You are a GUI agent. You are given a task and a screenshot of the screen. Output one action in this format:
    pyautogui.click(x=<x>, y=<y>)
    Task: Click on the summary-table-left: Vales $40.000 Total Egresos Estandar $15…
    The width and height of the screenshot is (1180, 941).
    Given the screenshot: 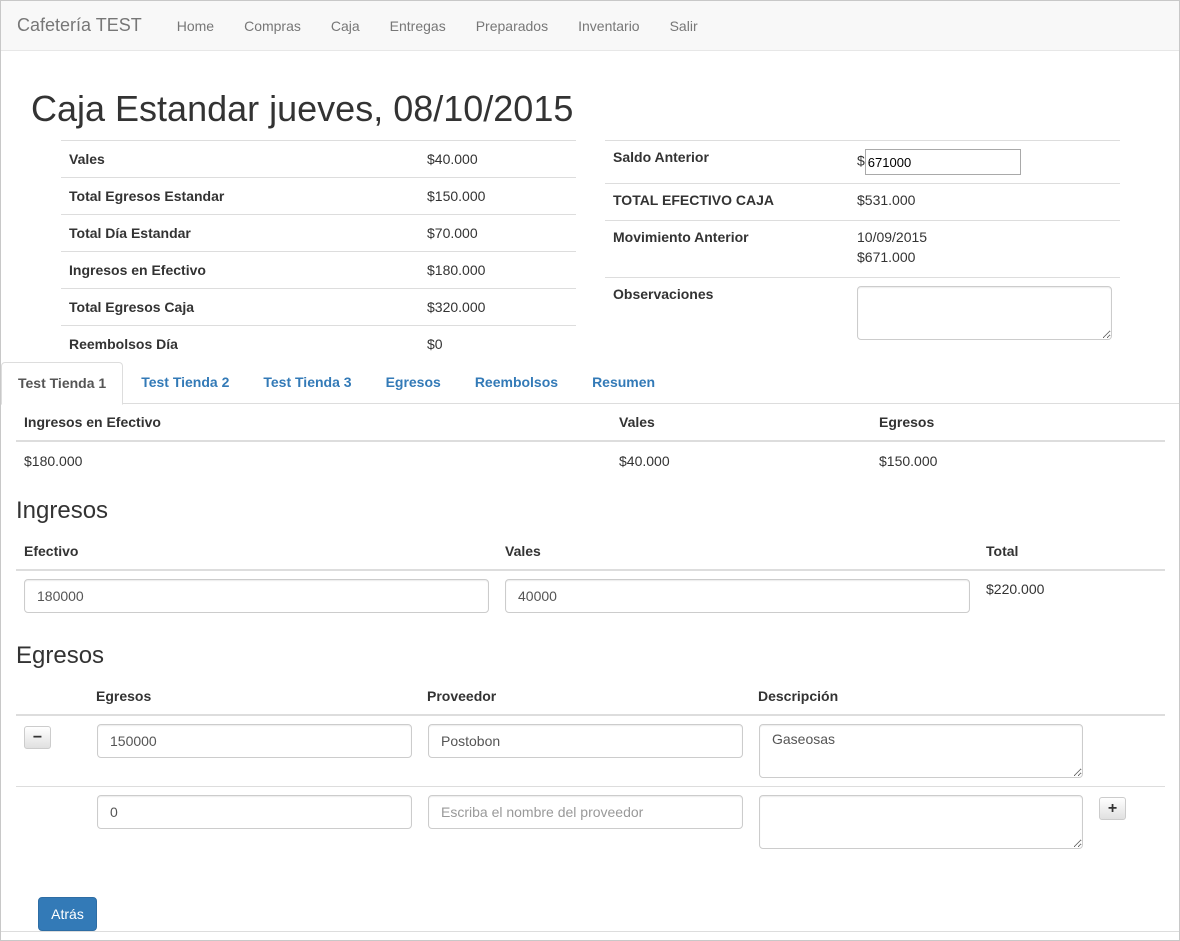 What is the action you would take?
    pyautogui.click(x=318, y=251)
    